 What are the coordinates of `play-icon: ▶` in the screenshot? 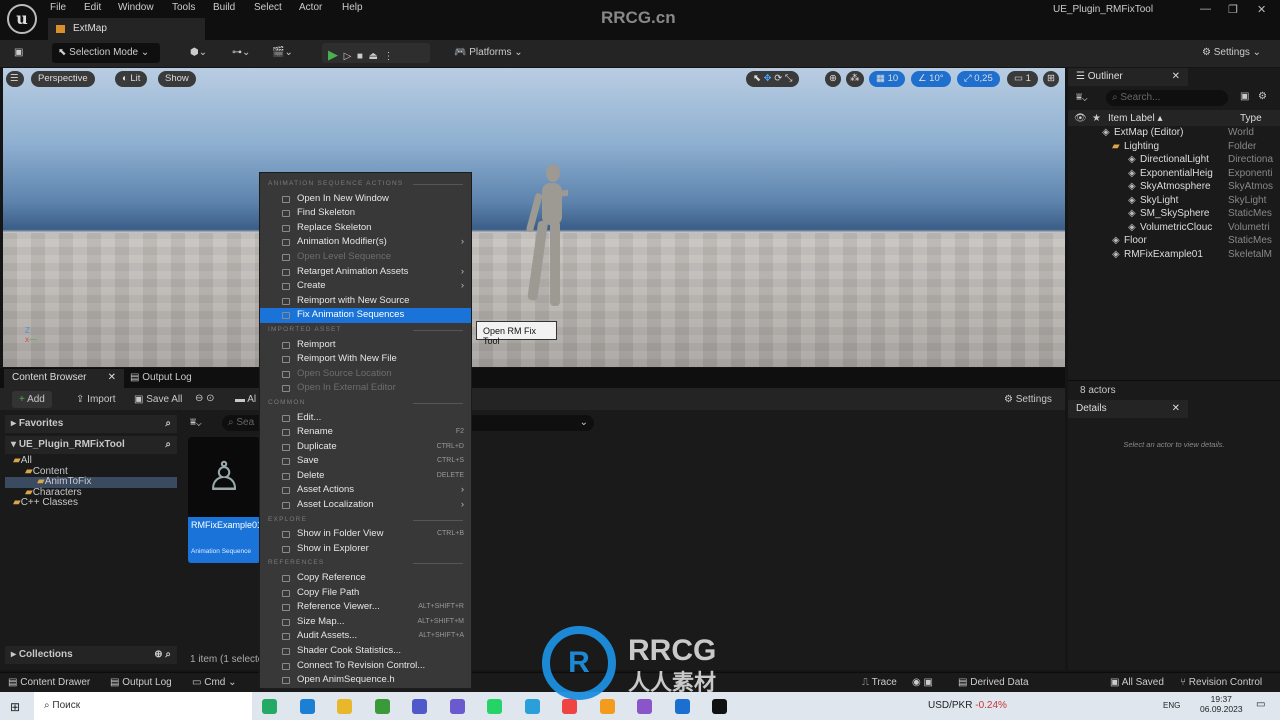 It's located at (333, 54).